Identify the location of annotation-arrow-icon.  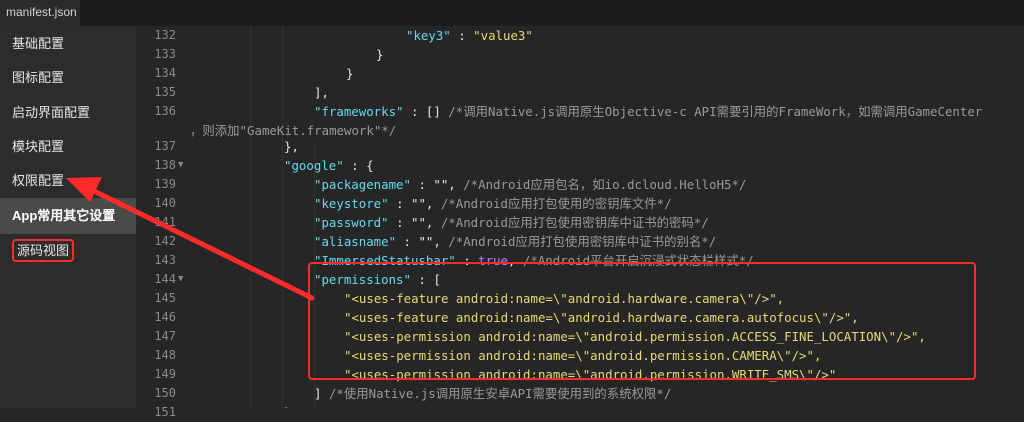
(190, 239).